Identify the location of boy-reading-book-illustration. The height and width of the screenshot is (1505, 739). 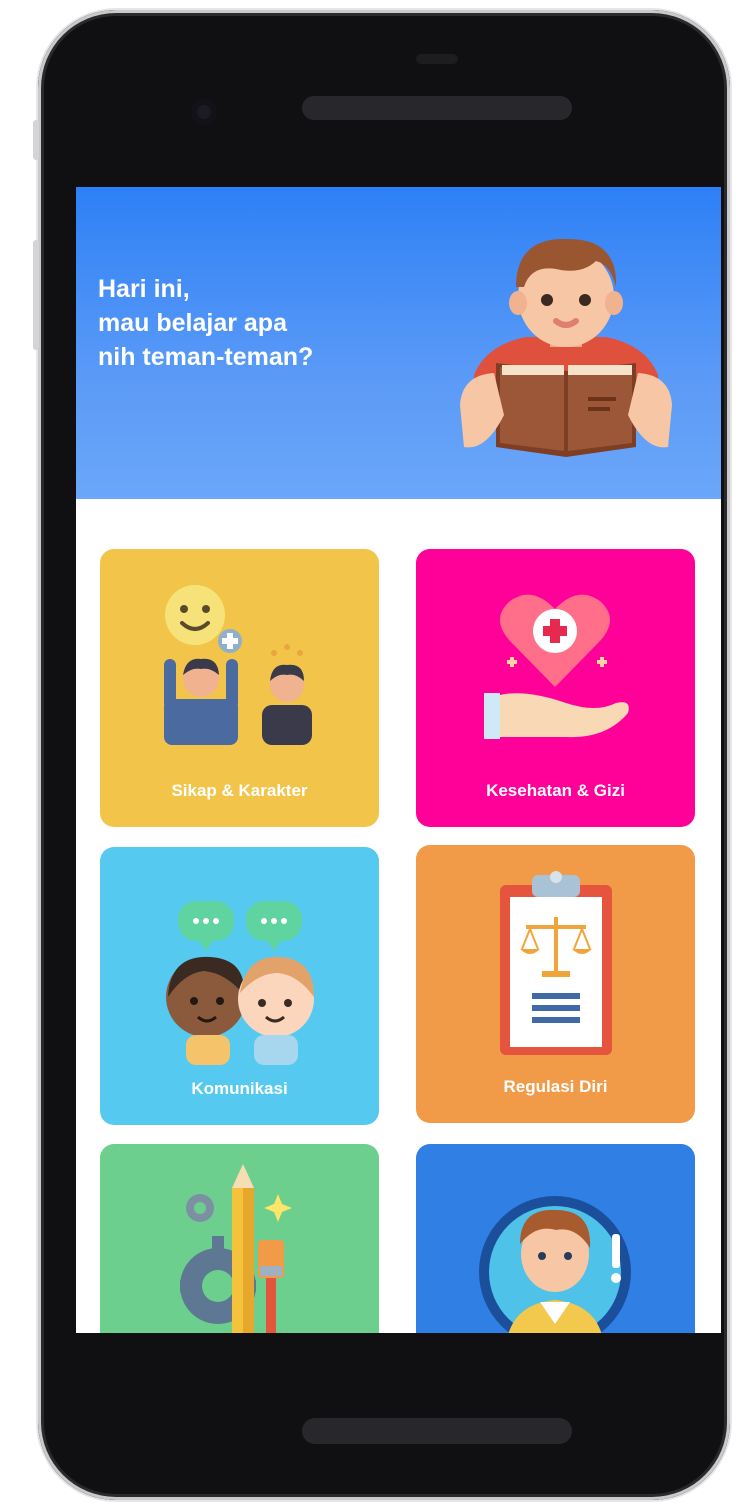
(566, 347).